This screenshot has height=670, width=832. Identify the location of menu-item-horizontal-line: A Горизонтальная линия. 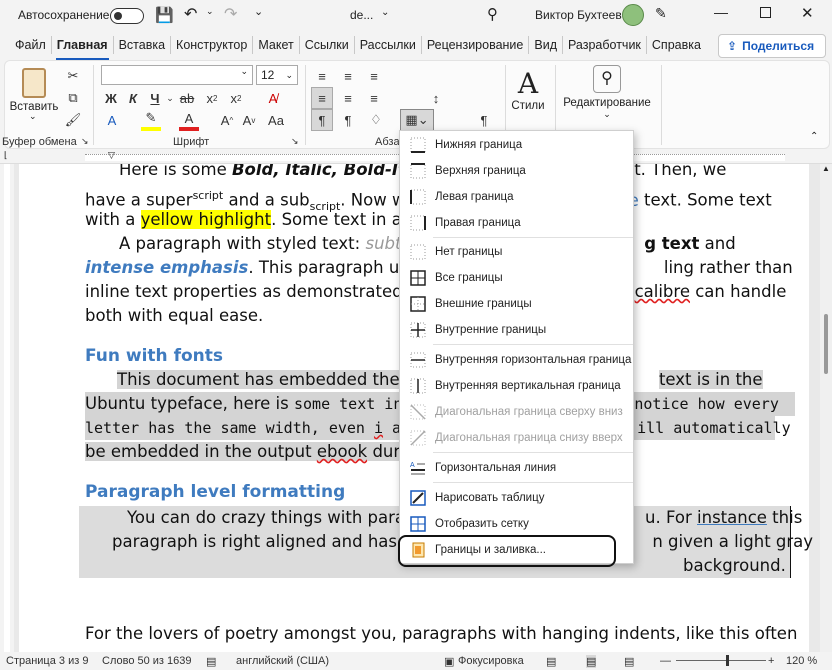
(516, 468).